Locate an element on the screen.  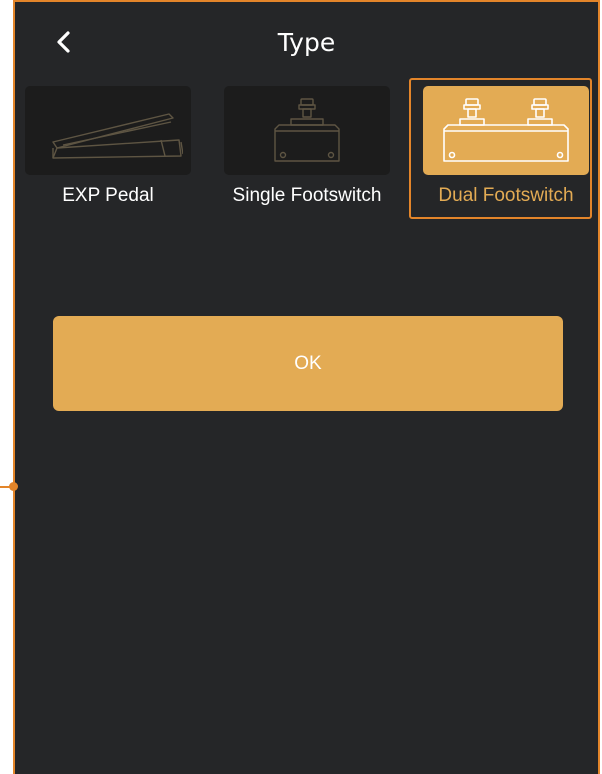
single-footswitch-icon is located at coordinates (307, 129).